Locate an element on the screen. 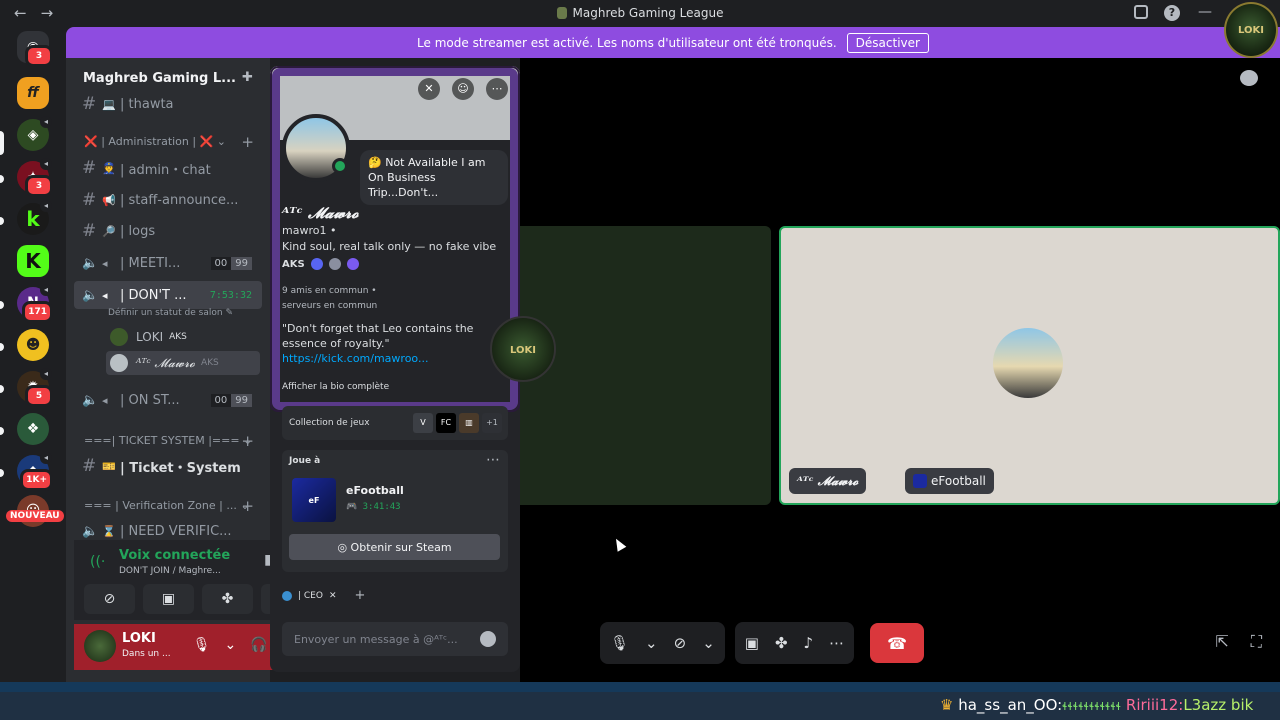 The image size is (1280, 720). mutual-servers: serveurs en commun is located at coordinates (329, 306).